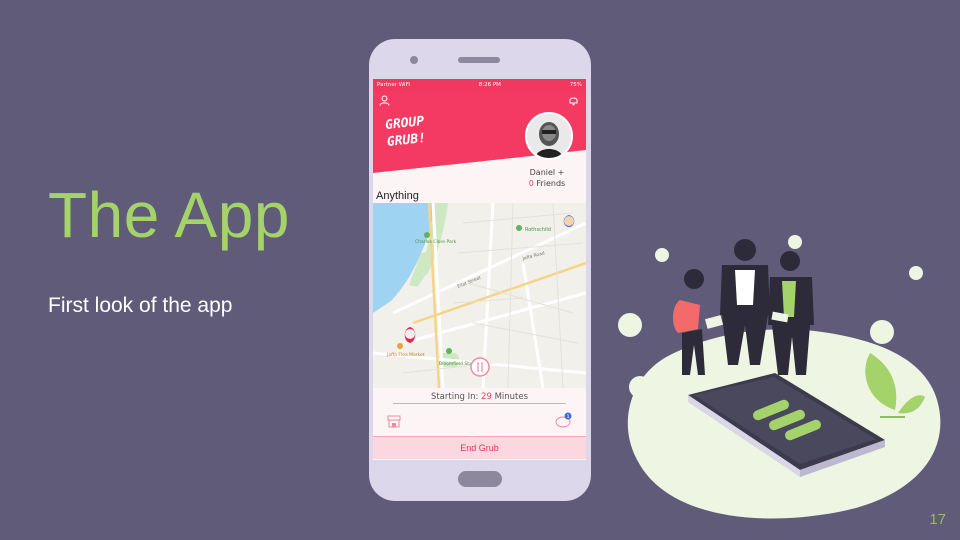  What do you see at coordinates (486, 397) in the screenshot?
I see `timer-value: 29` at bounding box center [486, 397].